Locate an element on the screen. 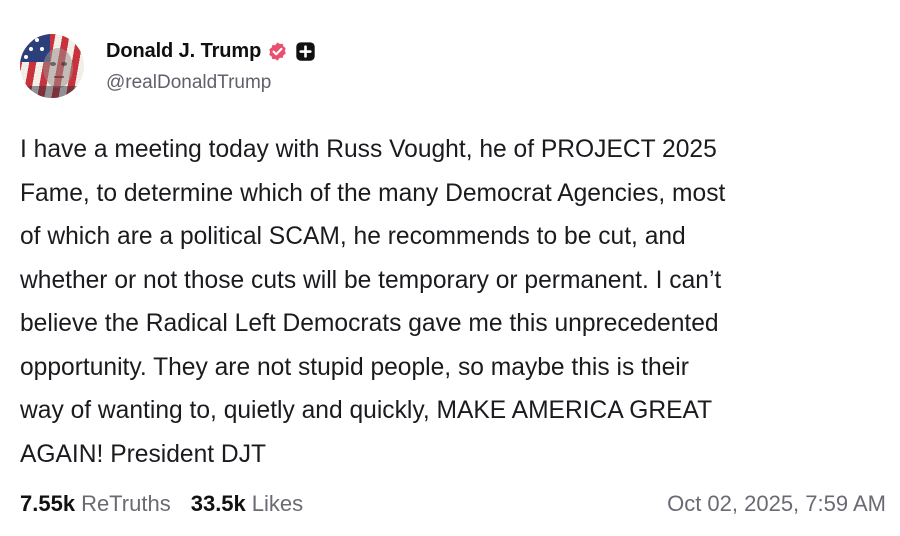  display-name: Donald J. Trump is located at coordinates (183, 51).